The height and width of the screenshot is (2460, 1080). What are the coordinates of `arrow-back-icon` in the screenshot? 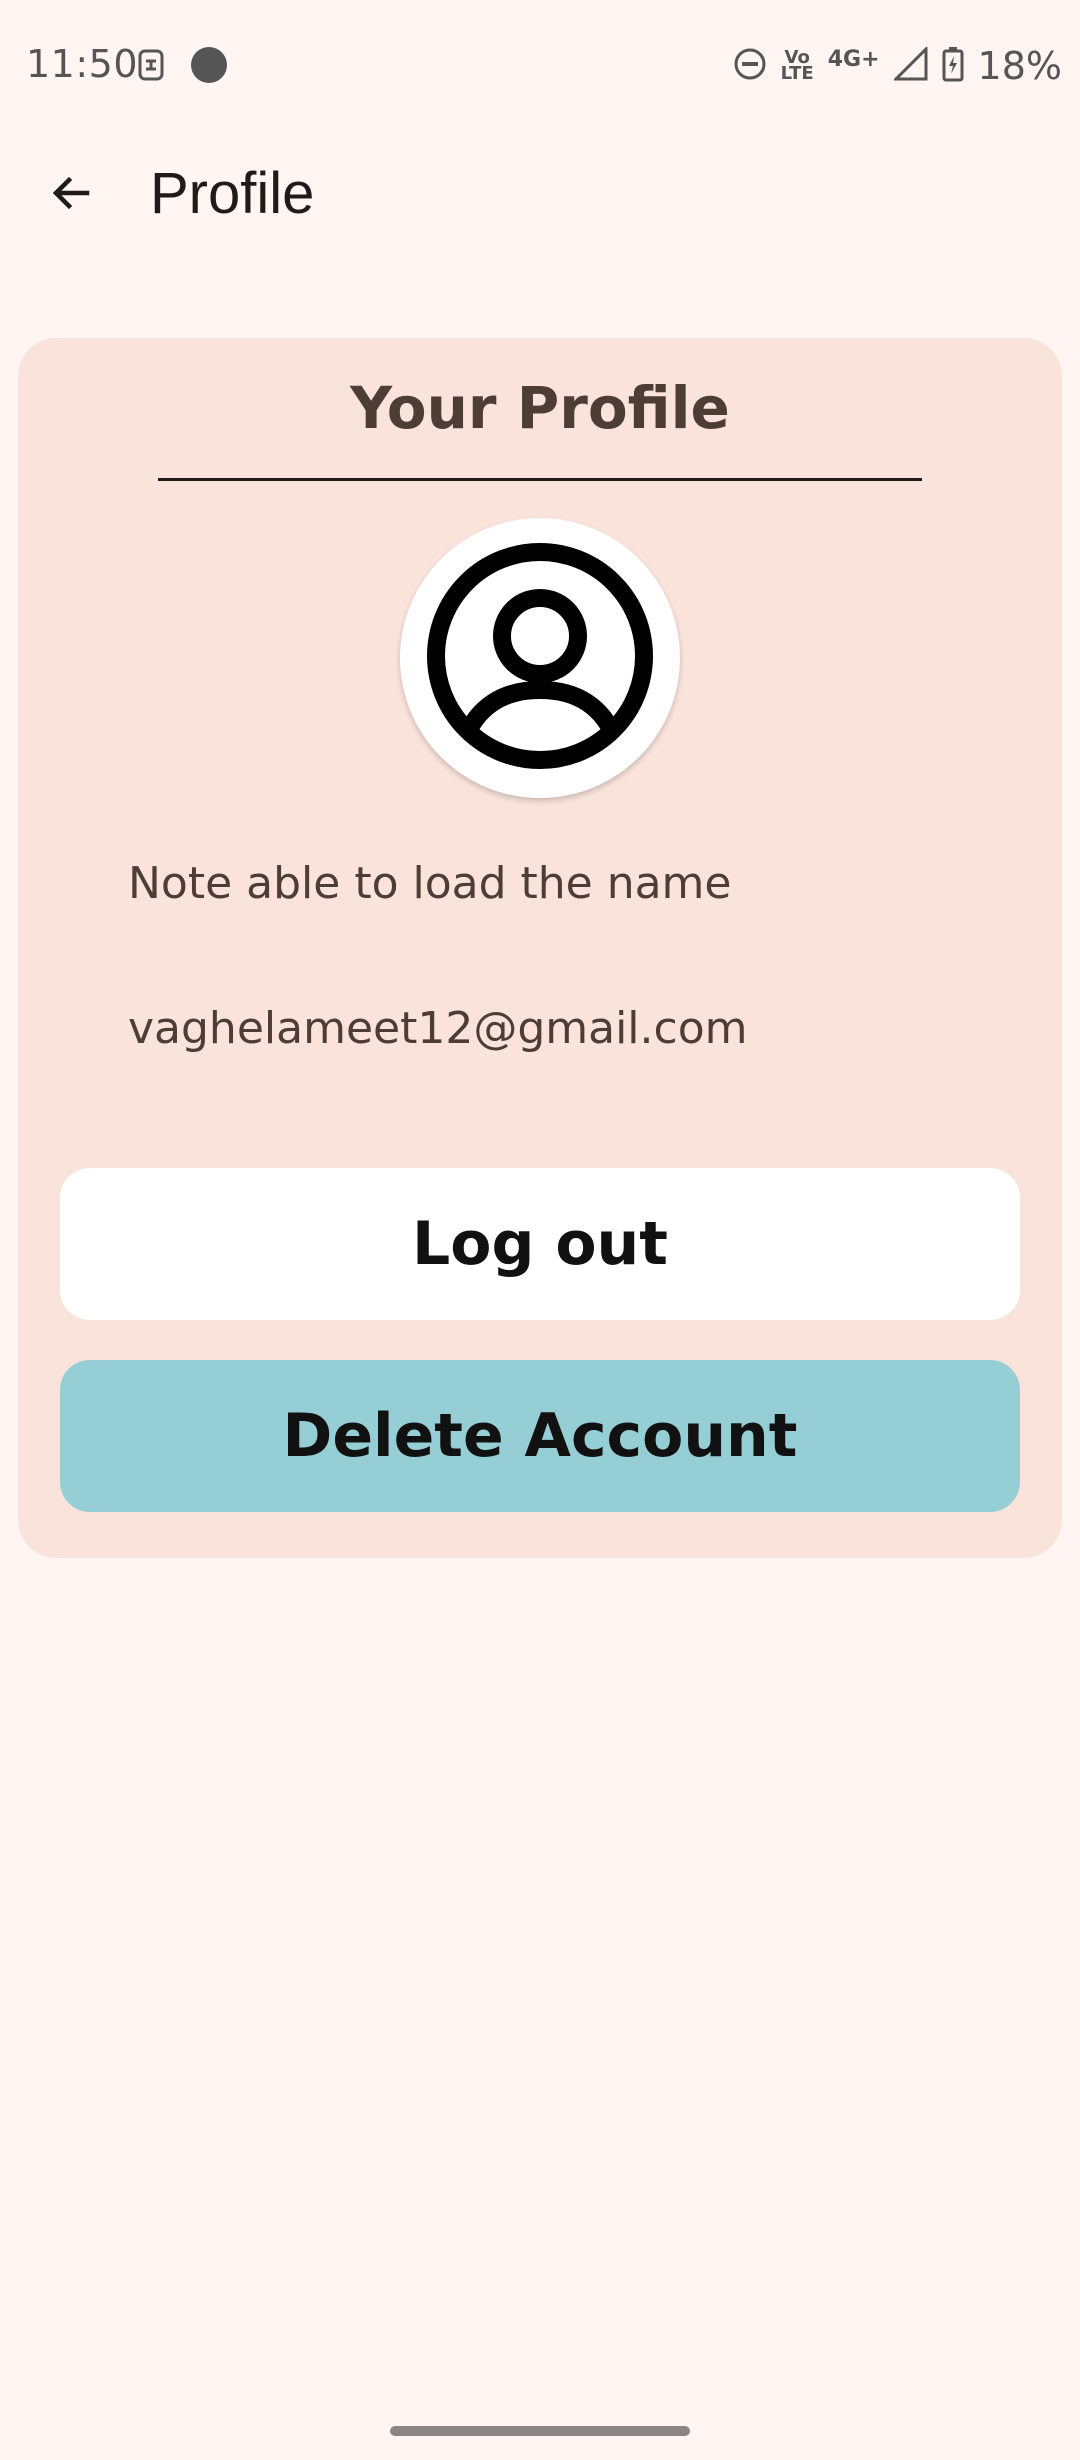 It's located at (71, 195).